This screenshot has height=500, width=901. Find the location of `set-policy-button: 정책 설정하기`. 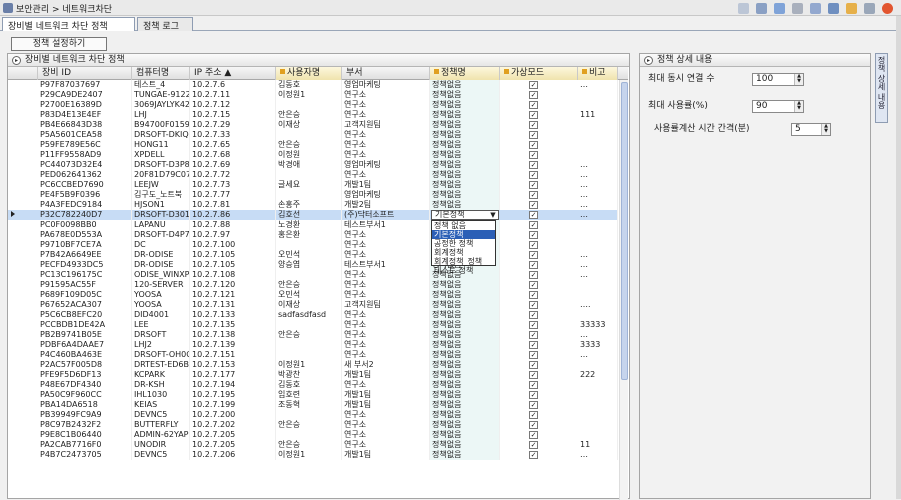

set-policy-button: 정책 설정하기 is located at coordinates (59, 44).